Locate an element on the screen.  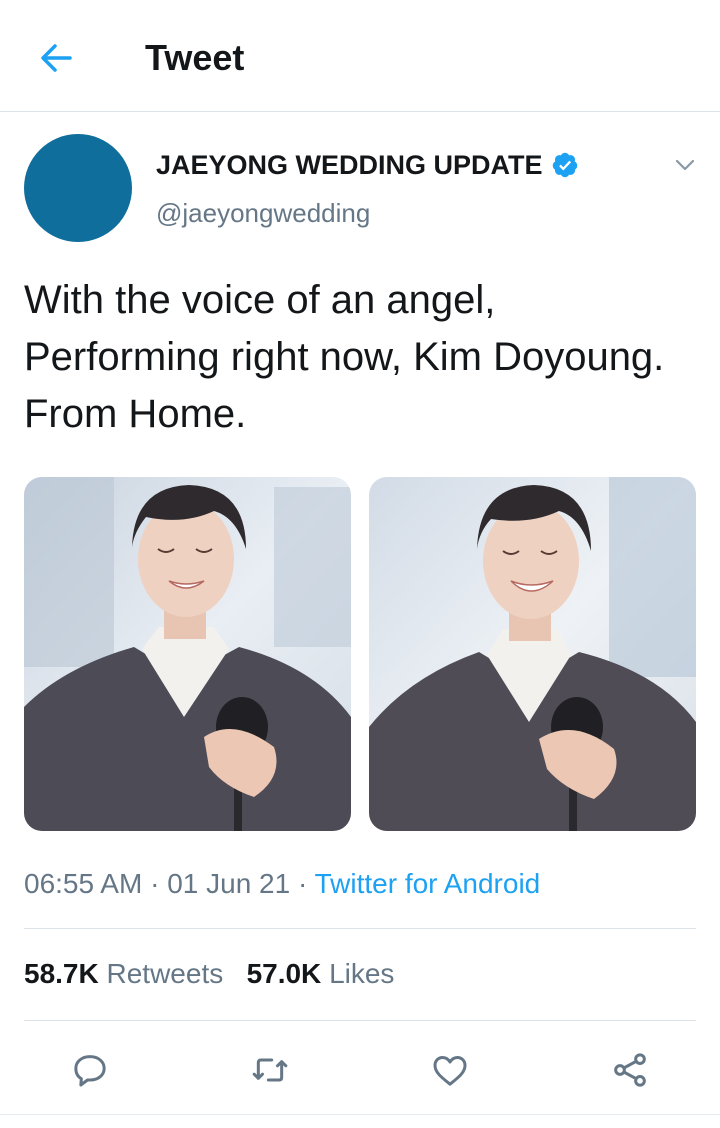
tweet-time: 06:55 AM is located at coordinates (83, 883).